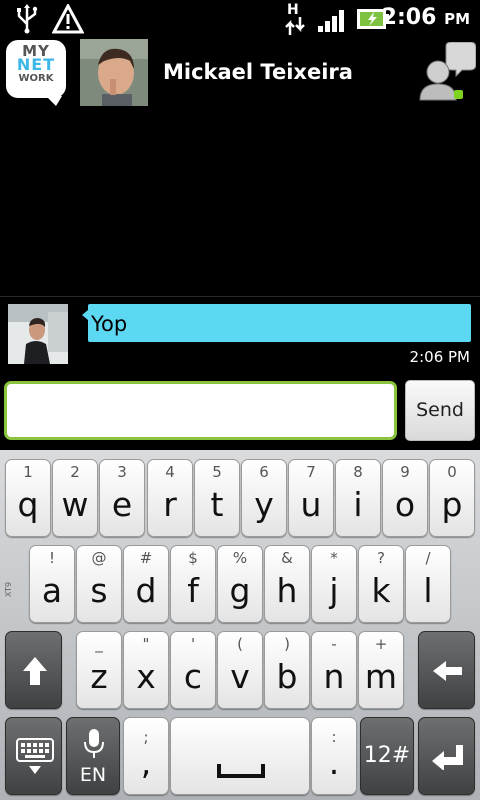 The image size is (480, 800). Describe the element at coordinates (287, 676) in the screenshot. I see `key-label: b` at that location.